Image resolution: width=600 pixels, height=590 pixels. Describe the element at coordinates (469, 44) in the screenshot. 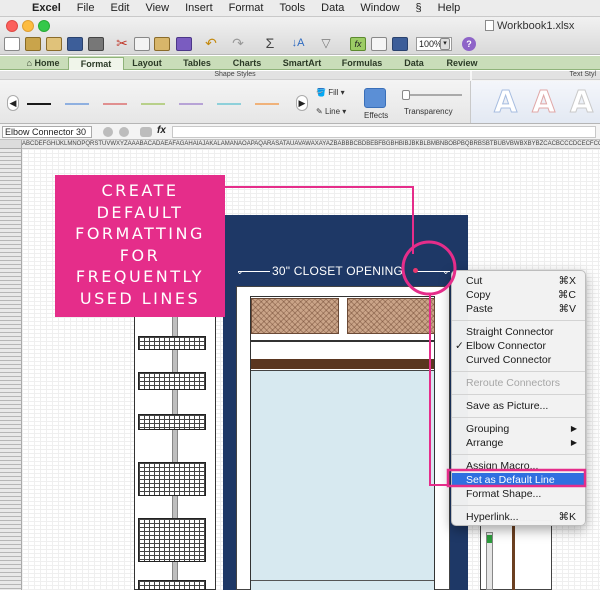

I see `help-icon: ?` at that location.